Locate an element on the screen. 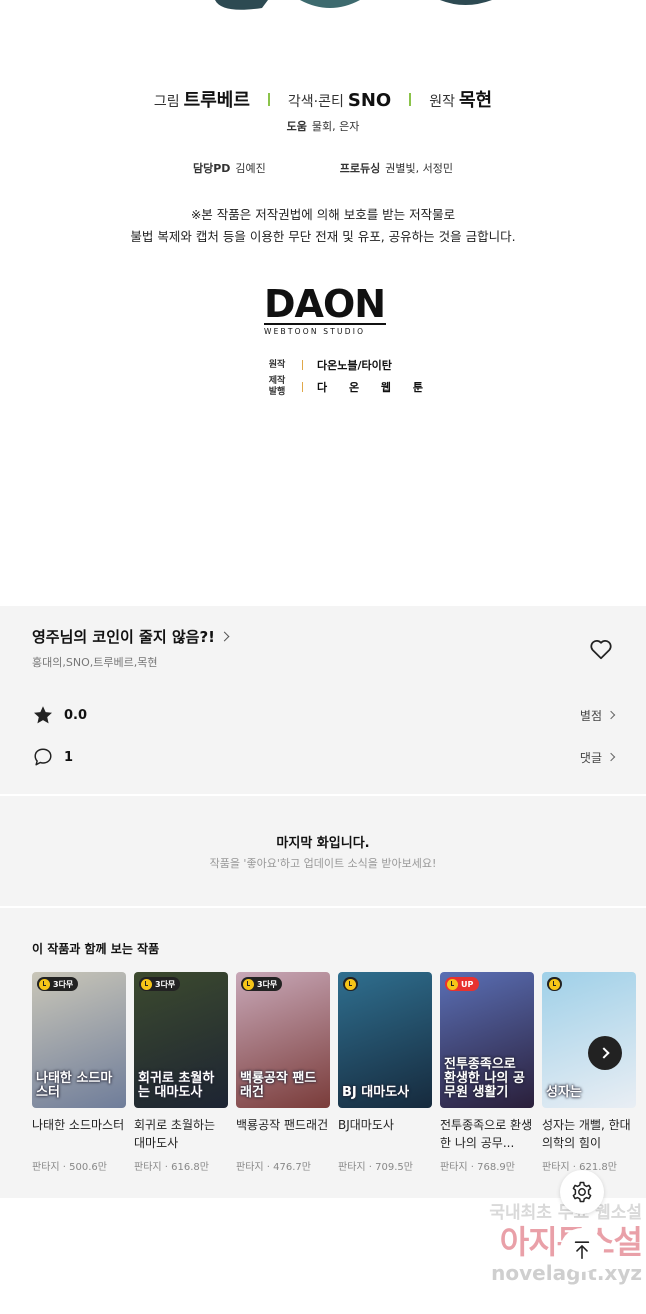 This screenshot has width=646, height=1314. carousel-next-button is located at coordinates (605, 1053).